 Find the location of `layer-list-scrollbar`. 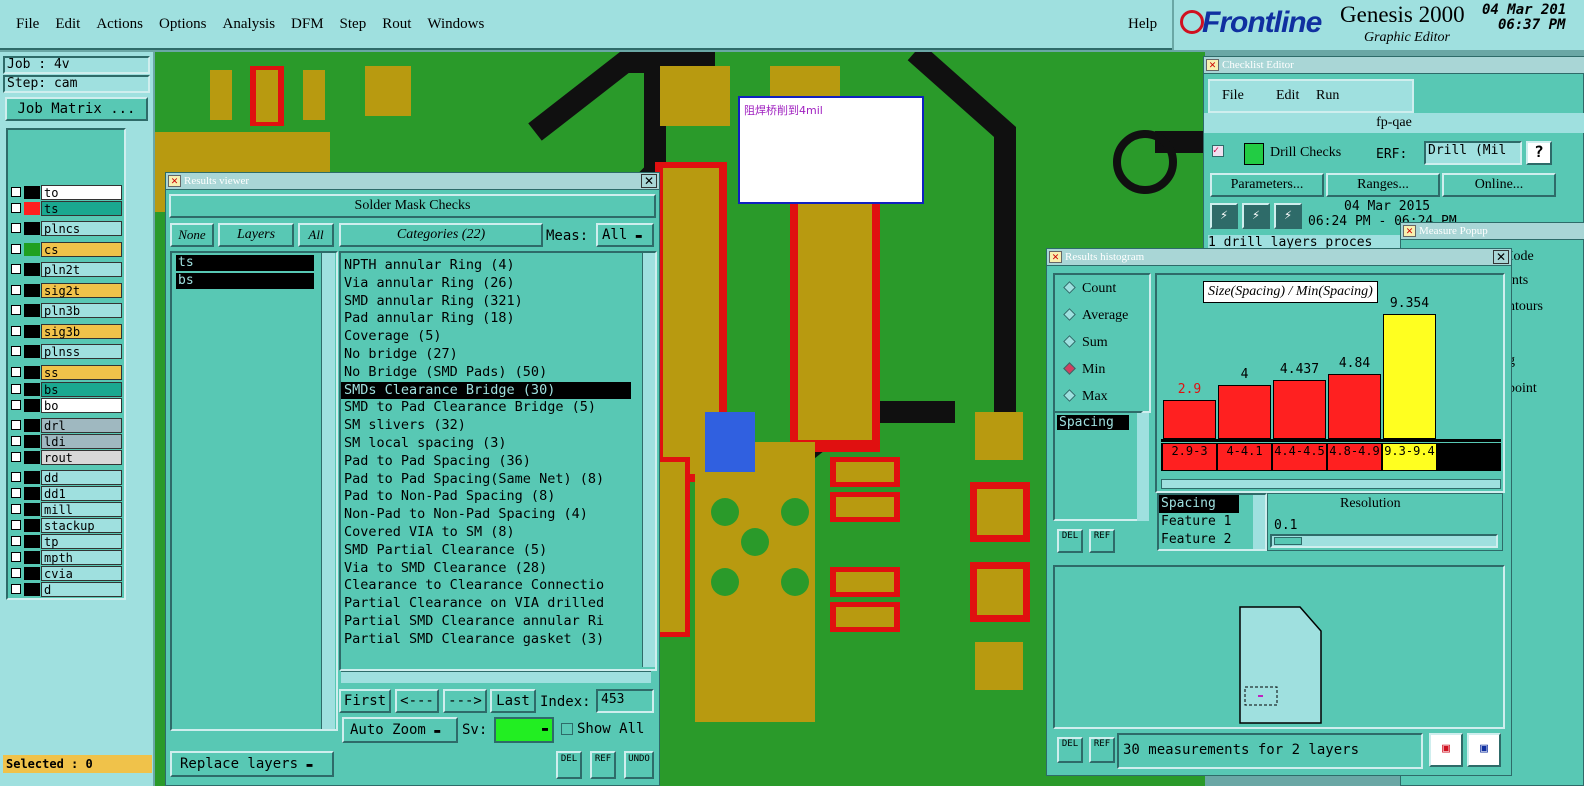

layer-list-scrollbar is located at coordinates (328, 491).